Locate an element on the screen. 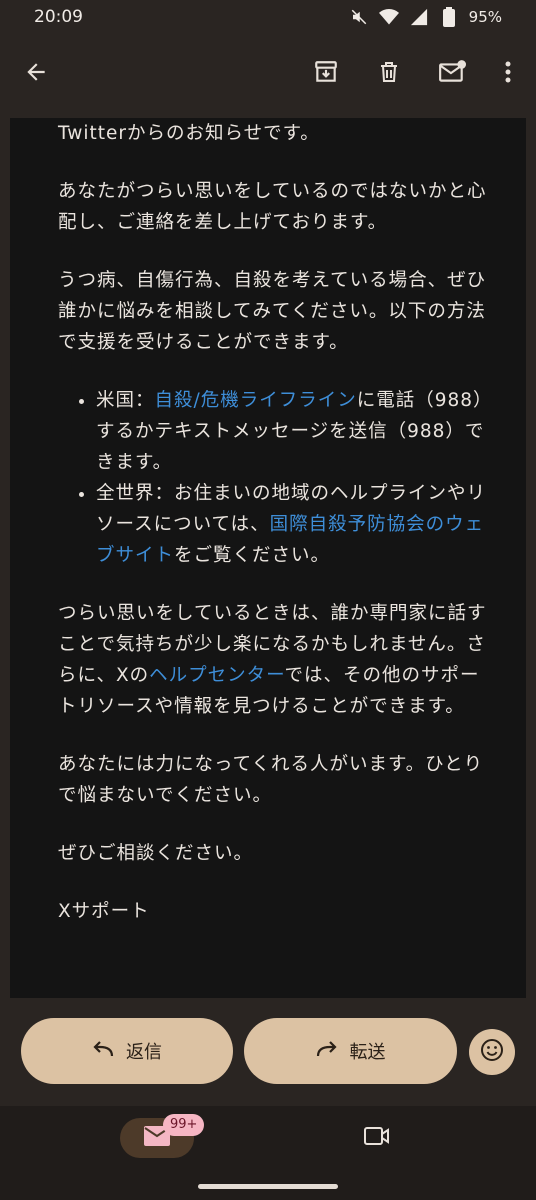 Image resolution: width=536 pixels, height=1200 pixels. more-options-button is located at coordinates (508, 74).